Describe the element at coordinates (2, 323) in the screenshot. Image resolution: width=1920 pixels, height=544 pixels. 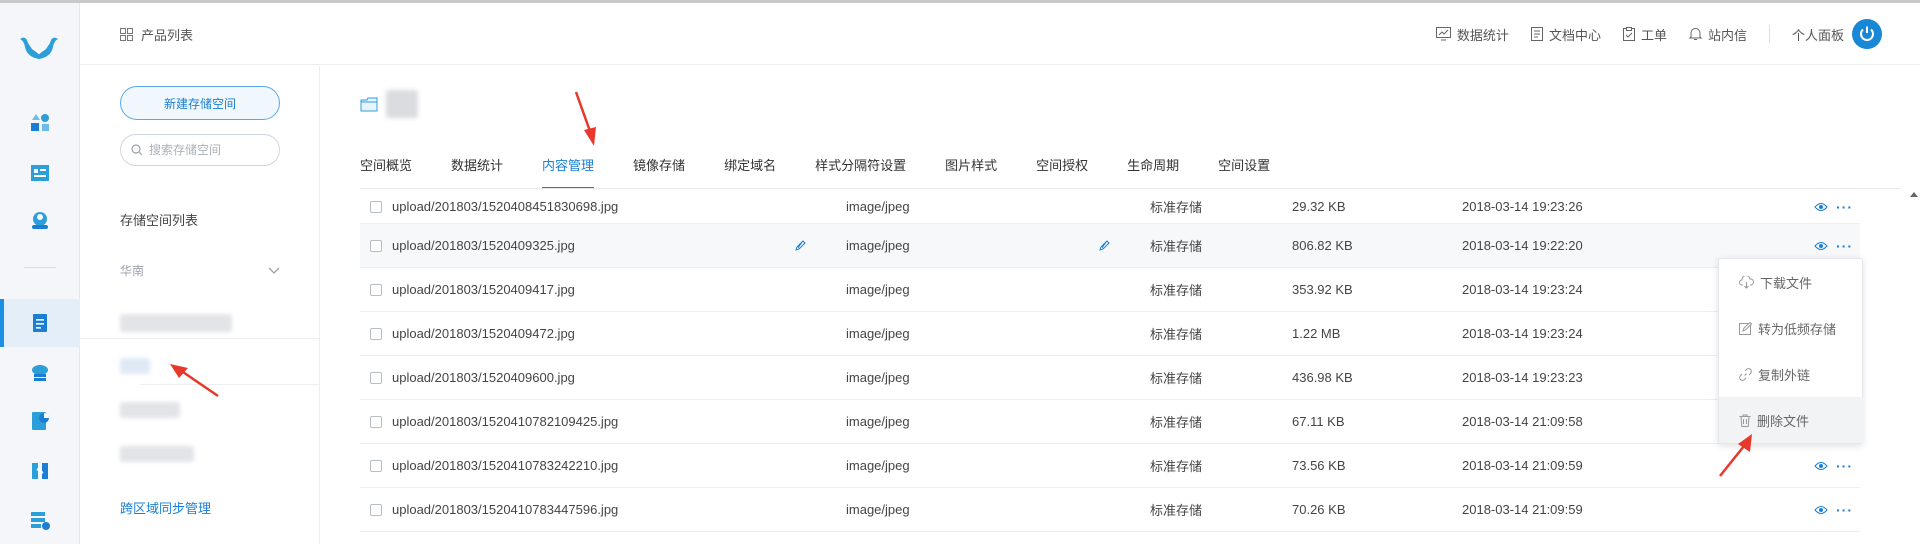
I see `rail-active-indicator` at that location.